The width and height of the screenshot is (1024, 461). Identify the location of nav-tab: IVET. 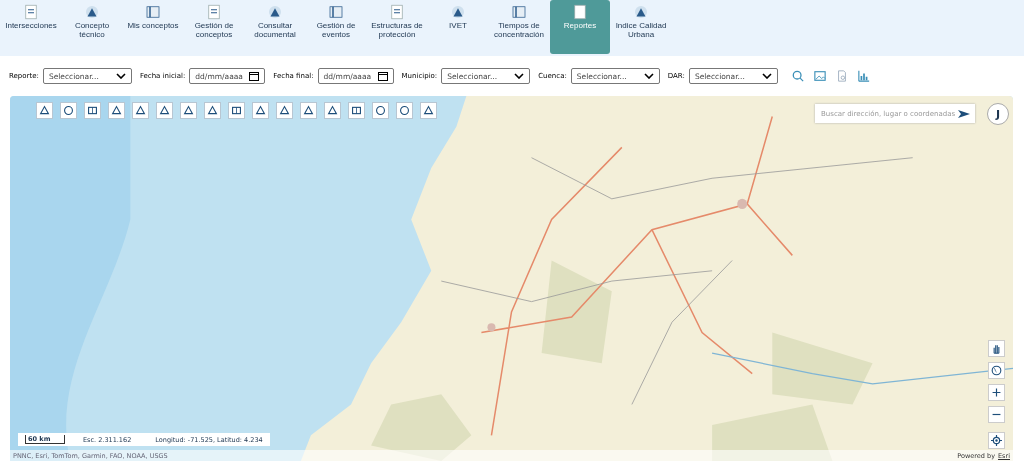
(458, 27).